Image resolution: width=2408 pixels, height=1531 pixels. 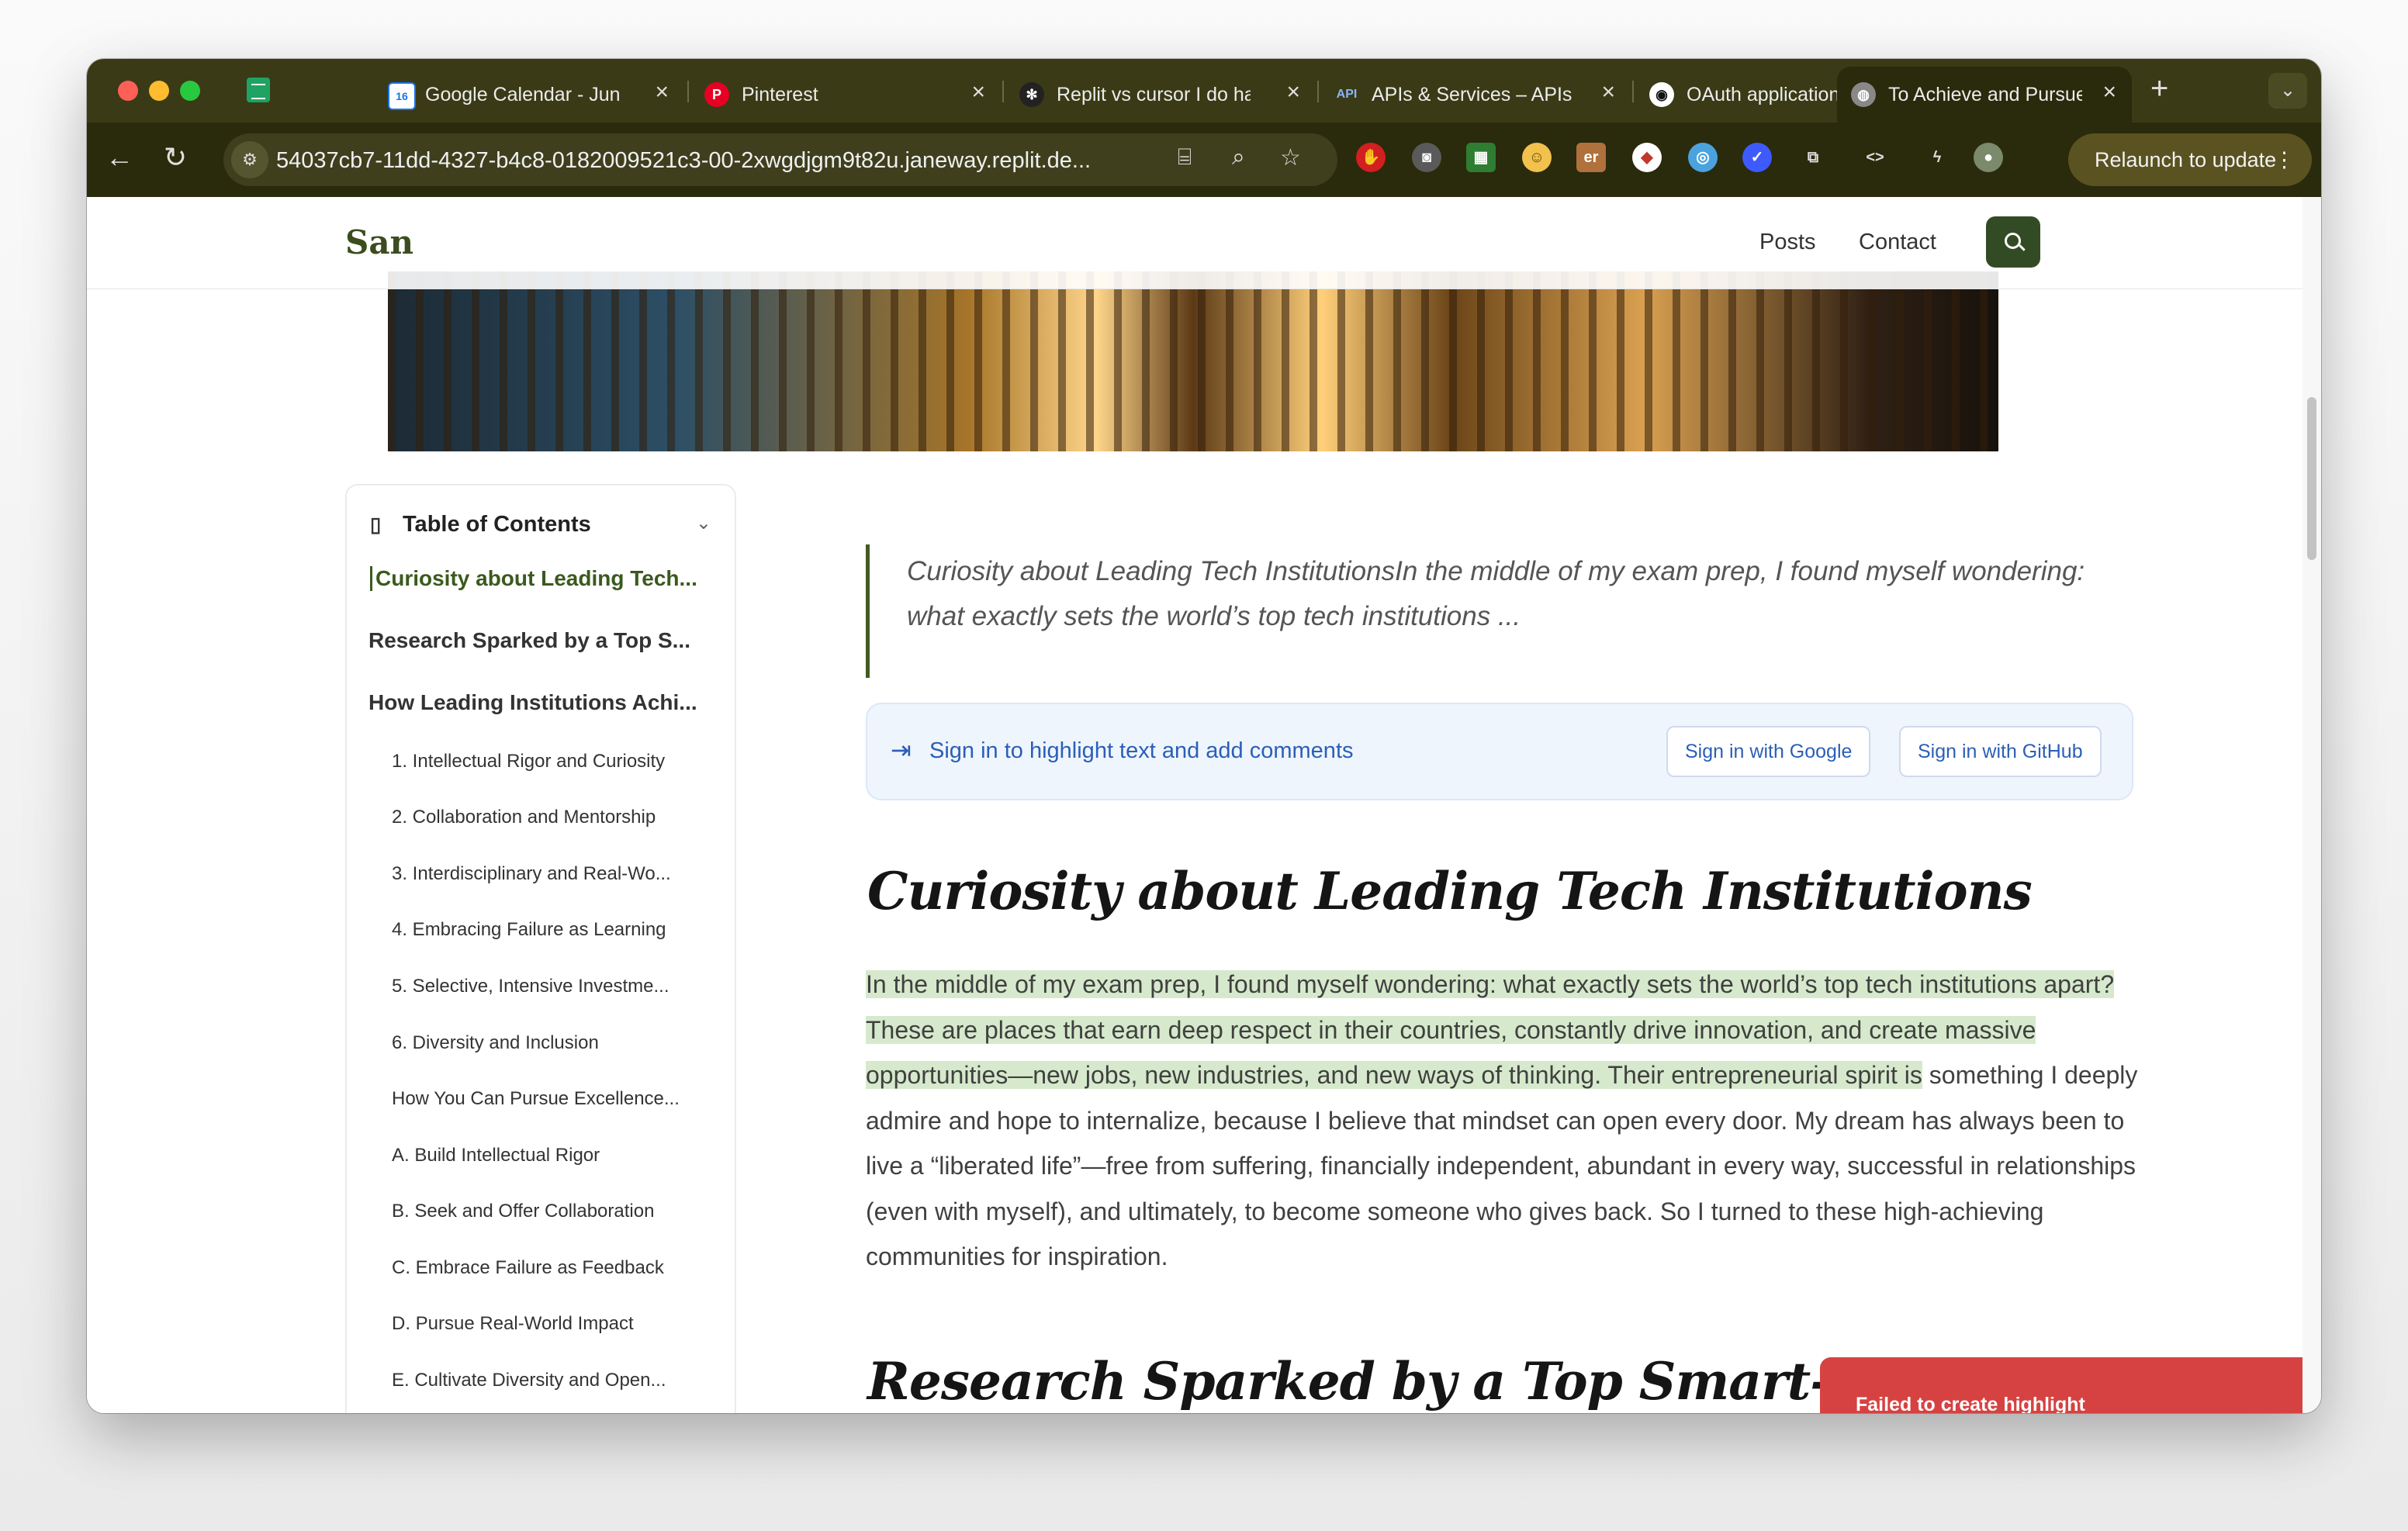 What do you see at coordinates (1989, 157) in the screenshot?
I see `profile-avatar: ●` at bounding box center [1989, 157].